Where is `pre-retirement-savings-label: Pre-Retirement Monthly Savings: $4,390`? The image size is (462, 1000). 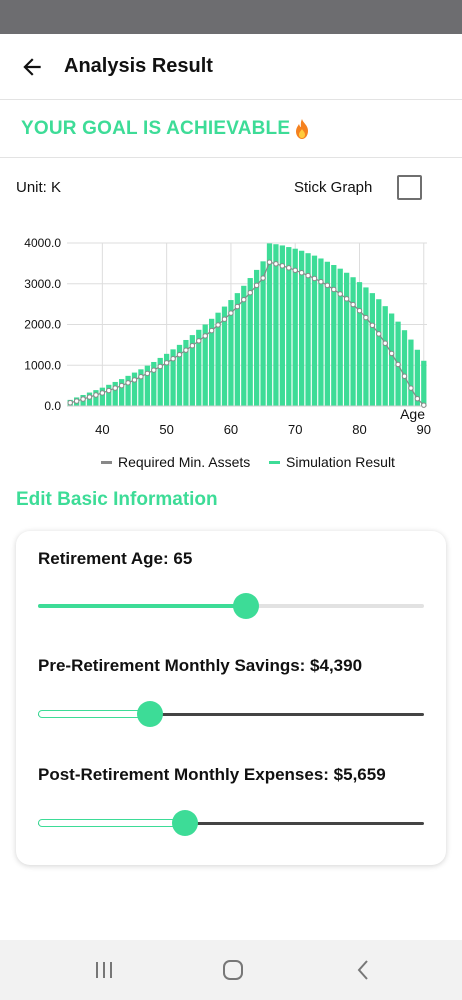 pre-retirement-savings-label: Pre-Retirement Monthly Savings: $4,390 is located at coordinates (200, 665).